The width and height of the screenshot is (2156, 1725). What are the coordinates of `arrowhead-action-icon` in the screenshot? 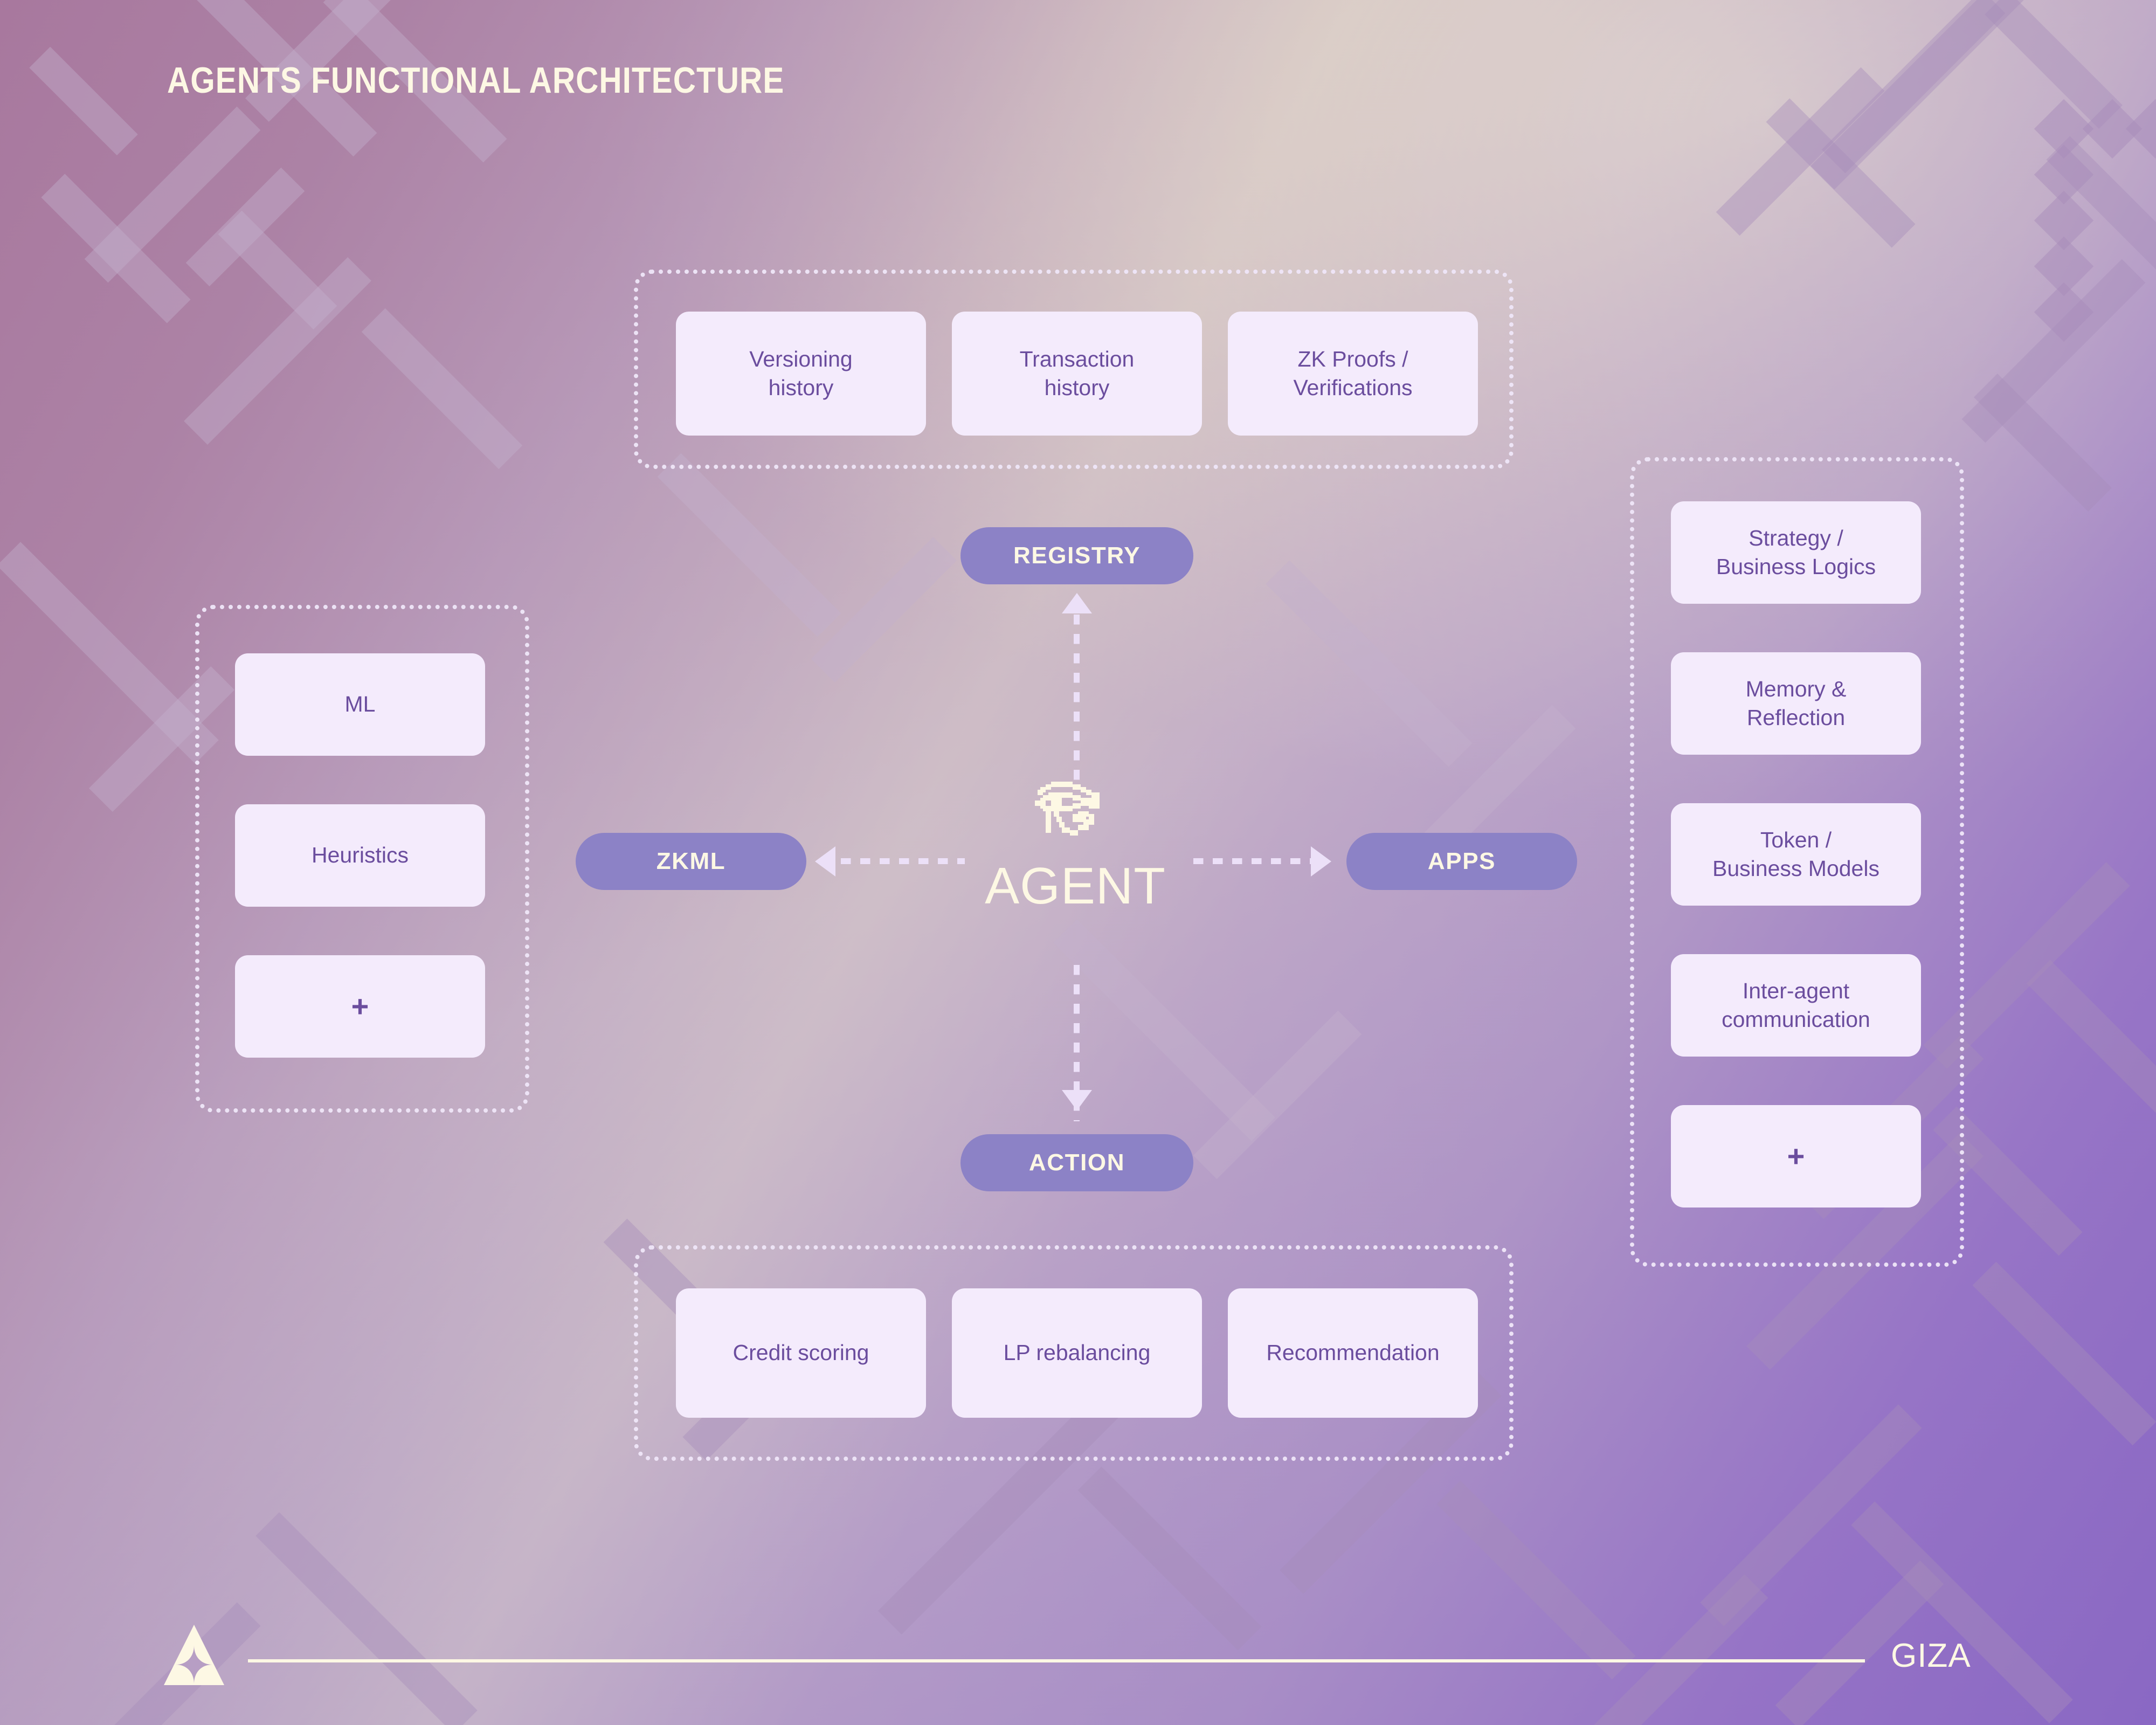 It's located at (1077, 1100).